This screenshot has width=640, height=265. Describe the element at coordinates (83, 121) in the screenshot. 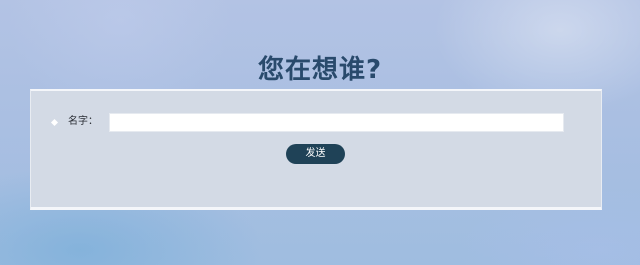

I see `name-field-label: 名字：` at that location.